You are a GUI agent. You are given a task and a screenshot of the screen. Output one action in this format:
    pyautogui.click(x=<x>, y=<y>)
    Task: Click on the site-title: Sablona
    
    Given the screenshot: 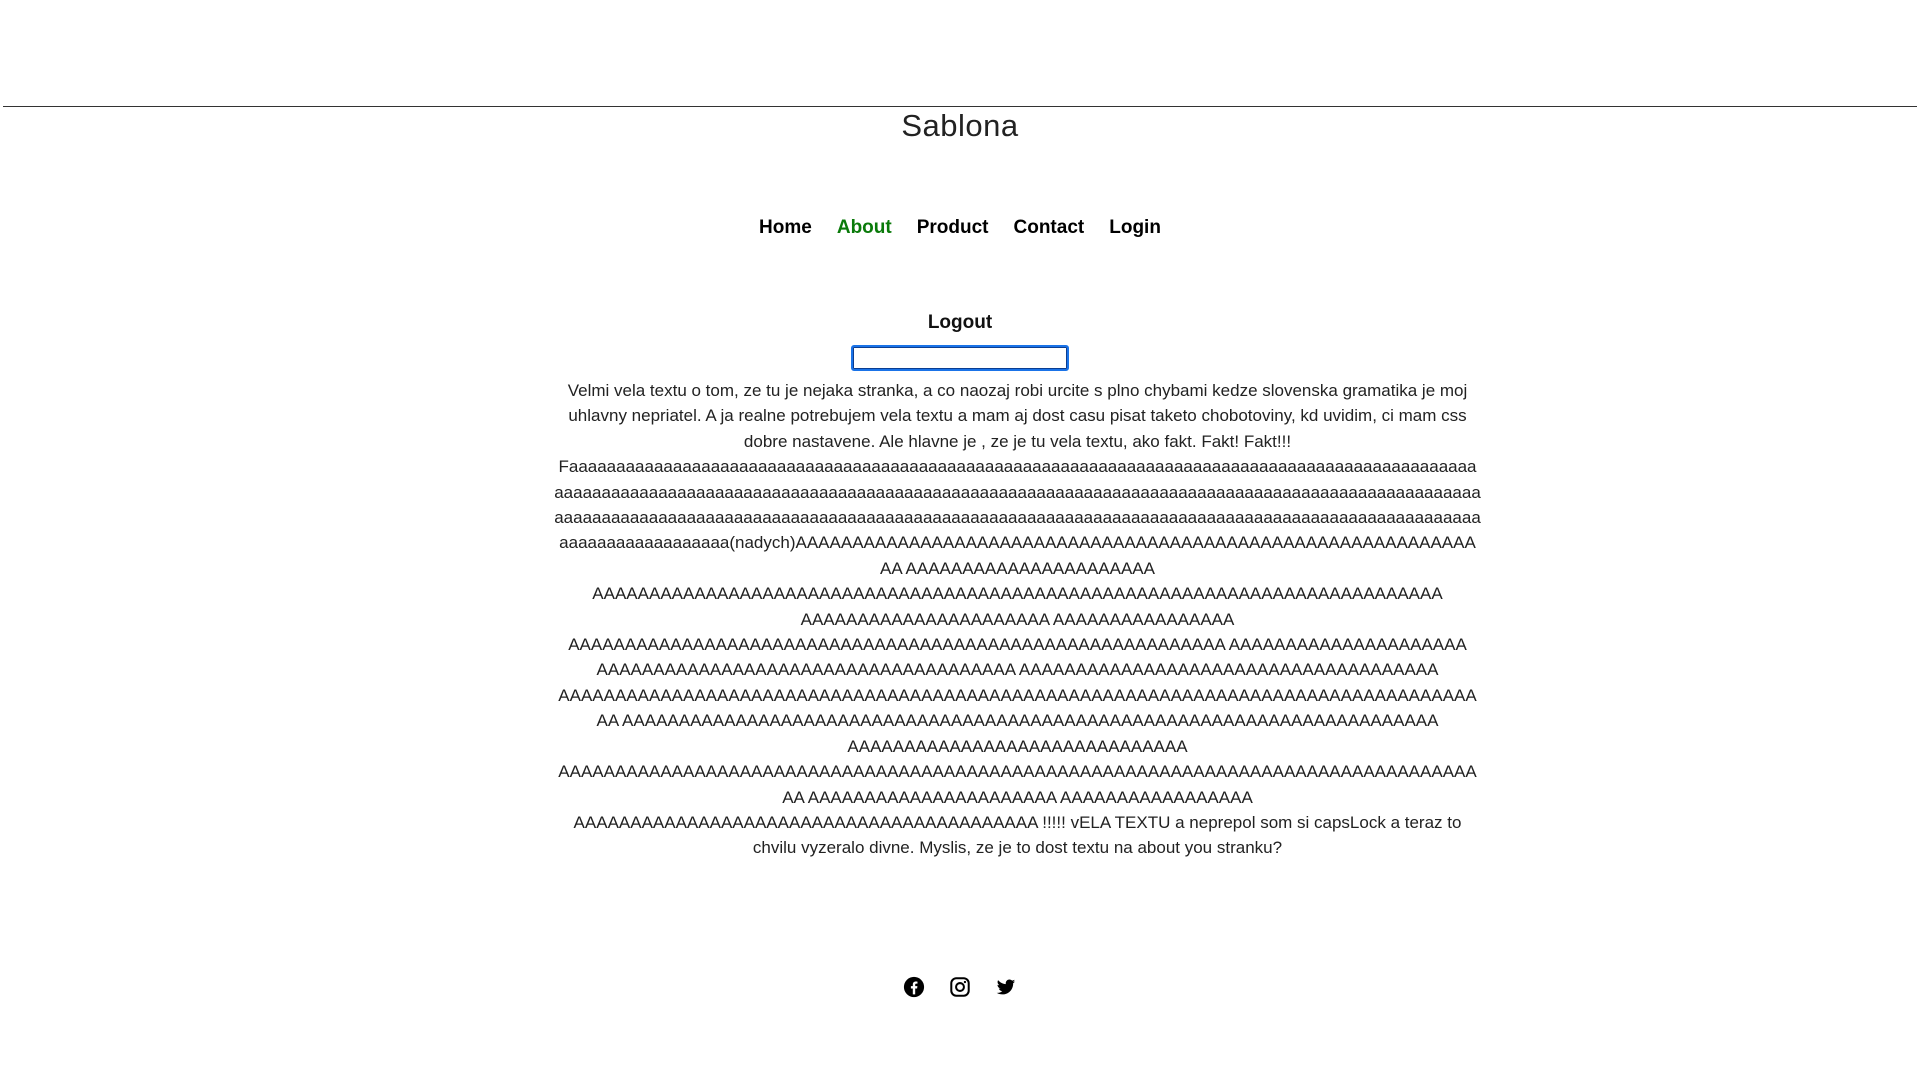 What is the action you would take?
    pyautogui.click(x=960, y=125)
    